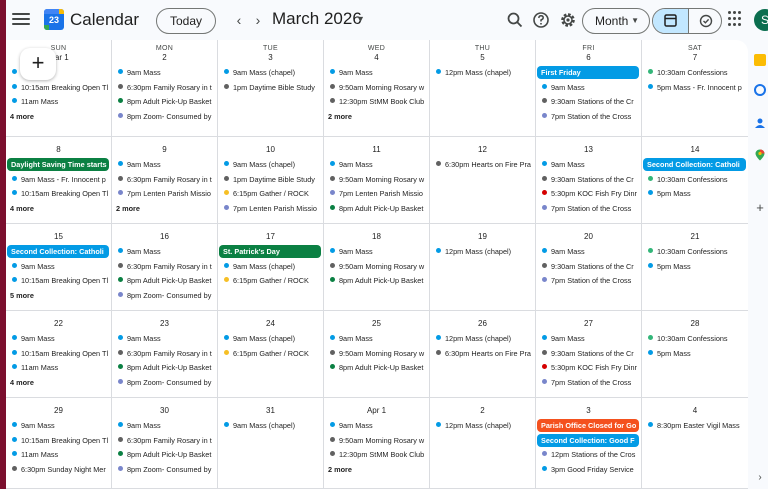  Describe the element at coordinates (239, 20) in the screenshot. I see `prev-month-button: ‹` at that location.